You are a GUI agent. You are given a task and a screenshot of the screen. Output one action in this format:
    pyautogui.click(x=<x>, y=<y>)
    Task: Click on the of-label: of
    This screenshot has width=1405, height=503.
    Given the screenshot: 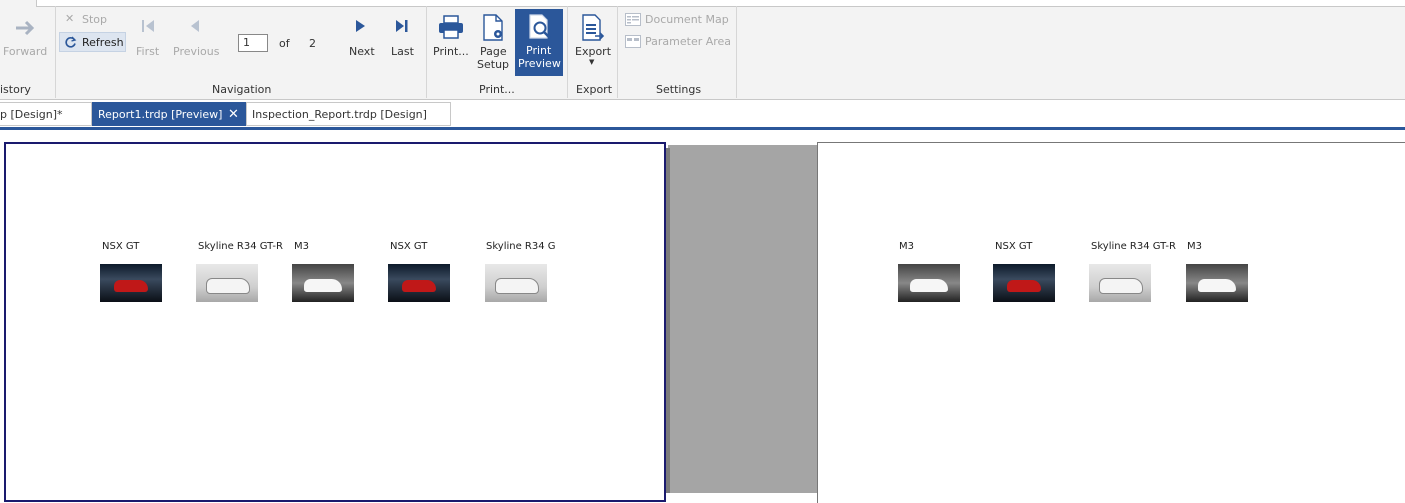 What is the action you would take?
    pyautogui.click(x=284, y=43)
    